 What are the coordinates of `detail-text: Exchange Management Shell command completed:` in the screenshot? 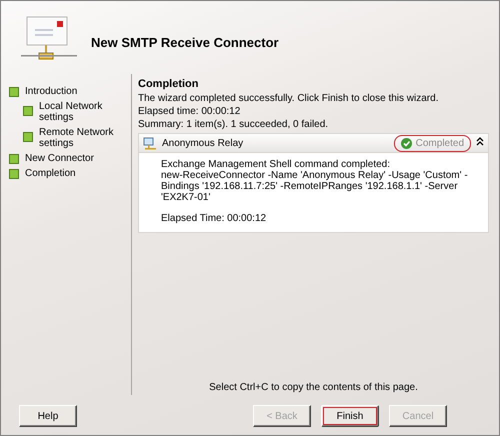 It's located at (276, 164).